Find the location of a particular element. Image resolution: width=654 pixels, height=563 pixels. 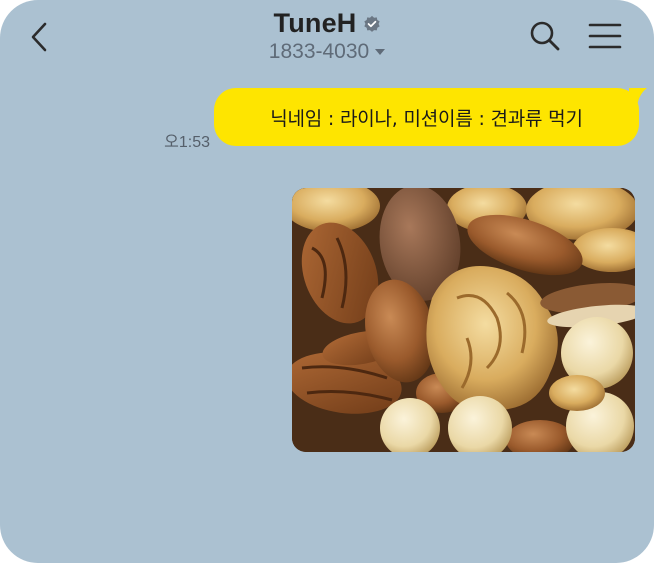

chat-header: TuneH 1833-4030 is located at coordinates (327, 40).